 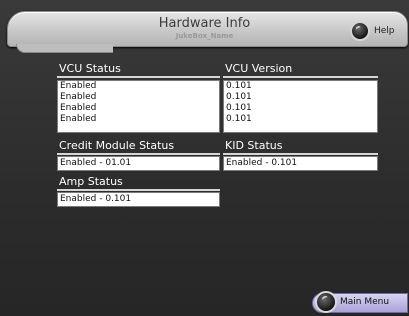 What do you see at coordinates (138, 190) in the screenshot?
I see `amp-status-rule` at bounding box center [138, 190].